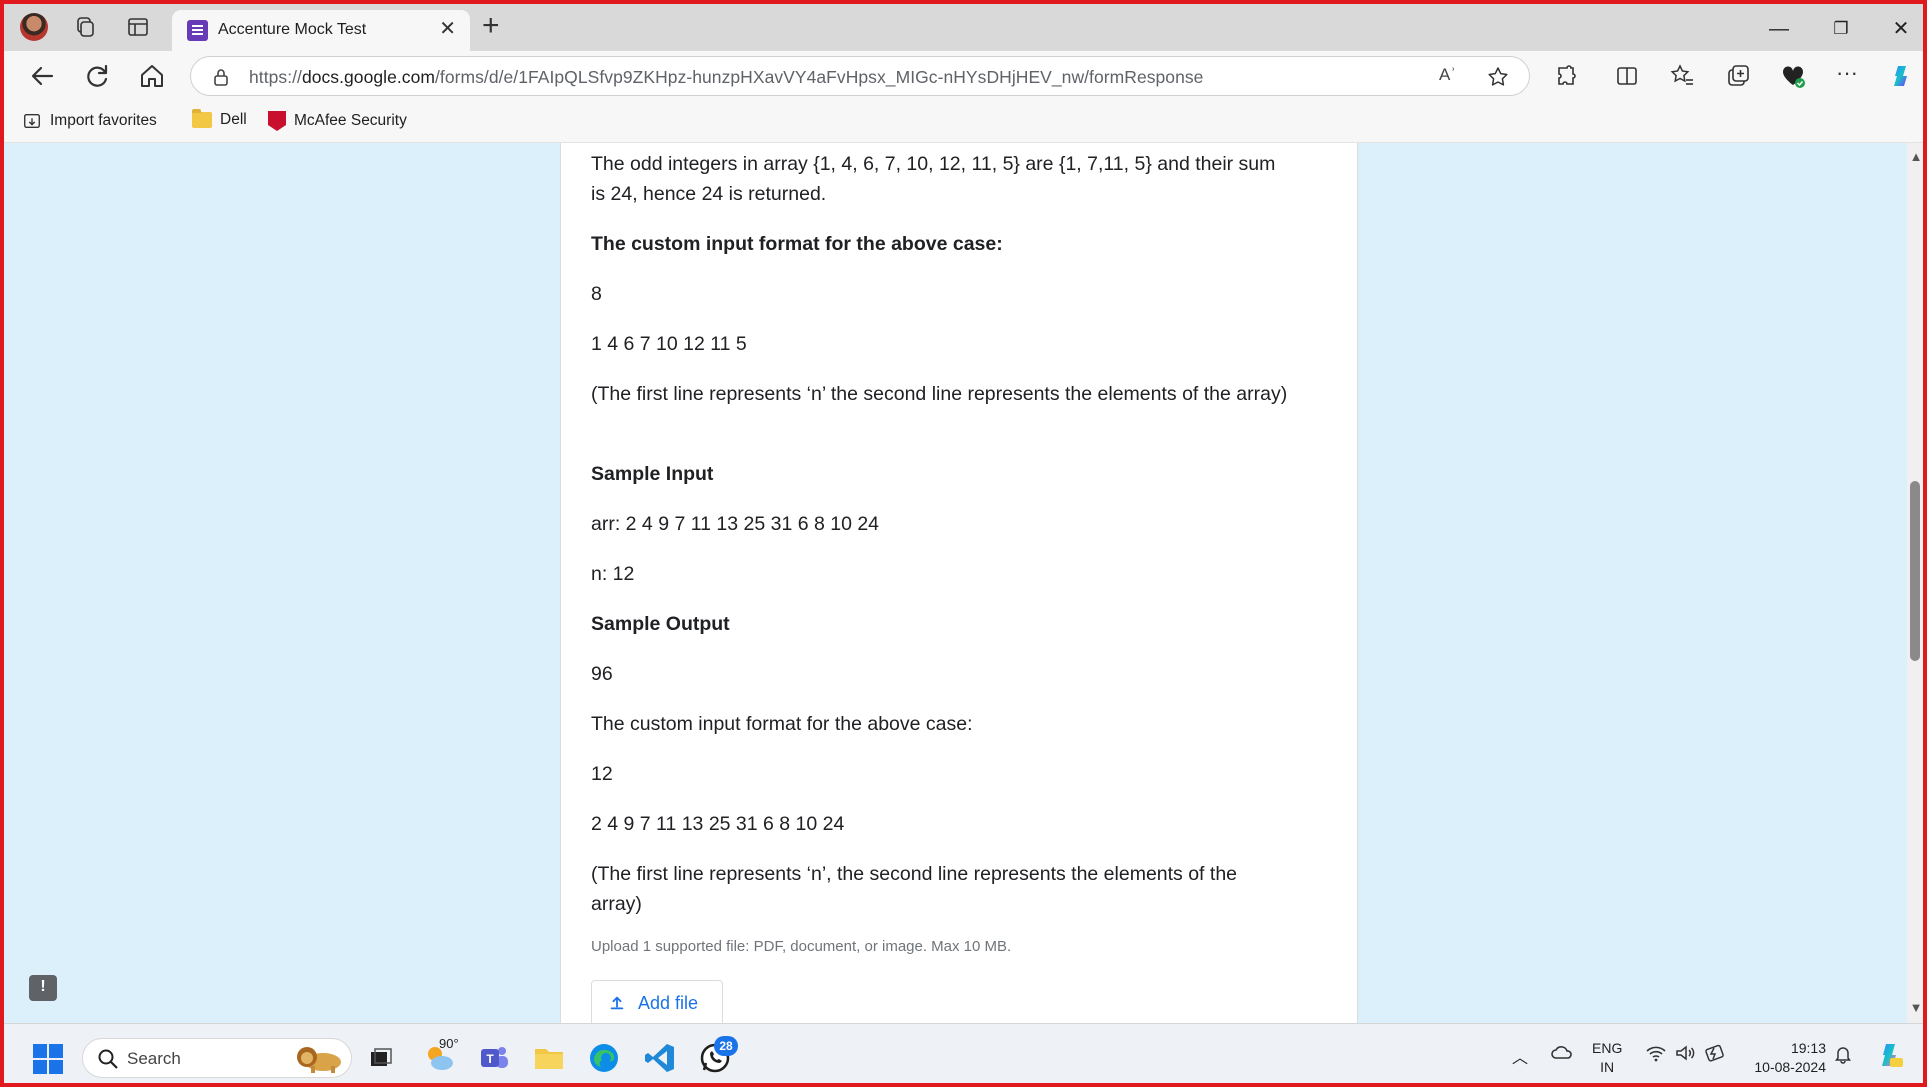 The width and height of the screenshot is (1927, 1087). Describe the element at coordinates (1607, 1058) in the screenshot. I see `language-indicator: ENG IN` at that location.